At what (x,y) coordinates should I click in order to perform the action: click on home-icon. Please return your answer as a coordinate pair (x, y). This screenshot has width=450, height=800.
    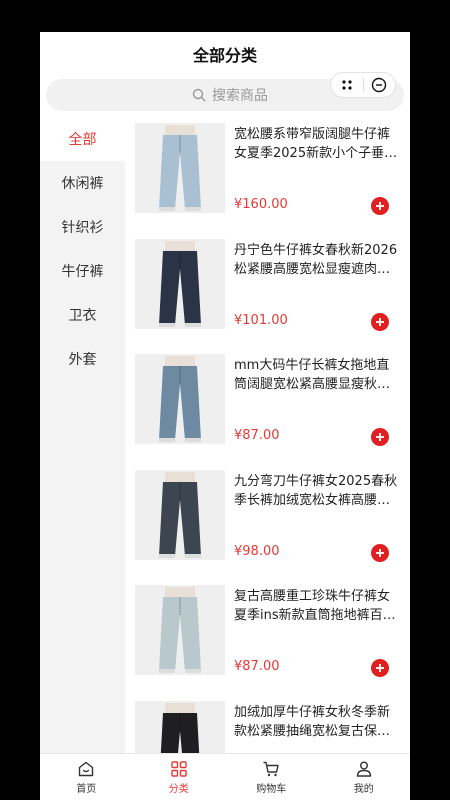
    Looking at the image, I should click on (86, 768).